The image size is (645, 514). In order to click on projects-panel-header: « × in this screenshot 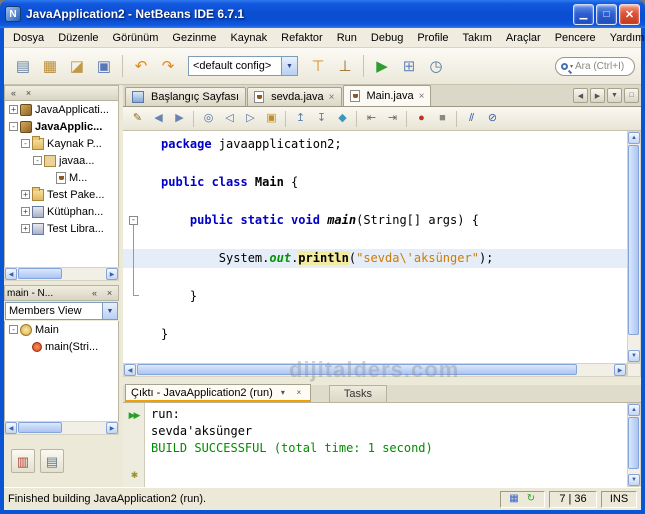, I will do `click(61, 93)`.